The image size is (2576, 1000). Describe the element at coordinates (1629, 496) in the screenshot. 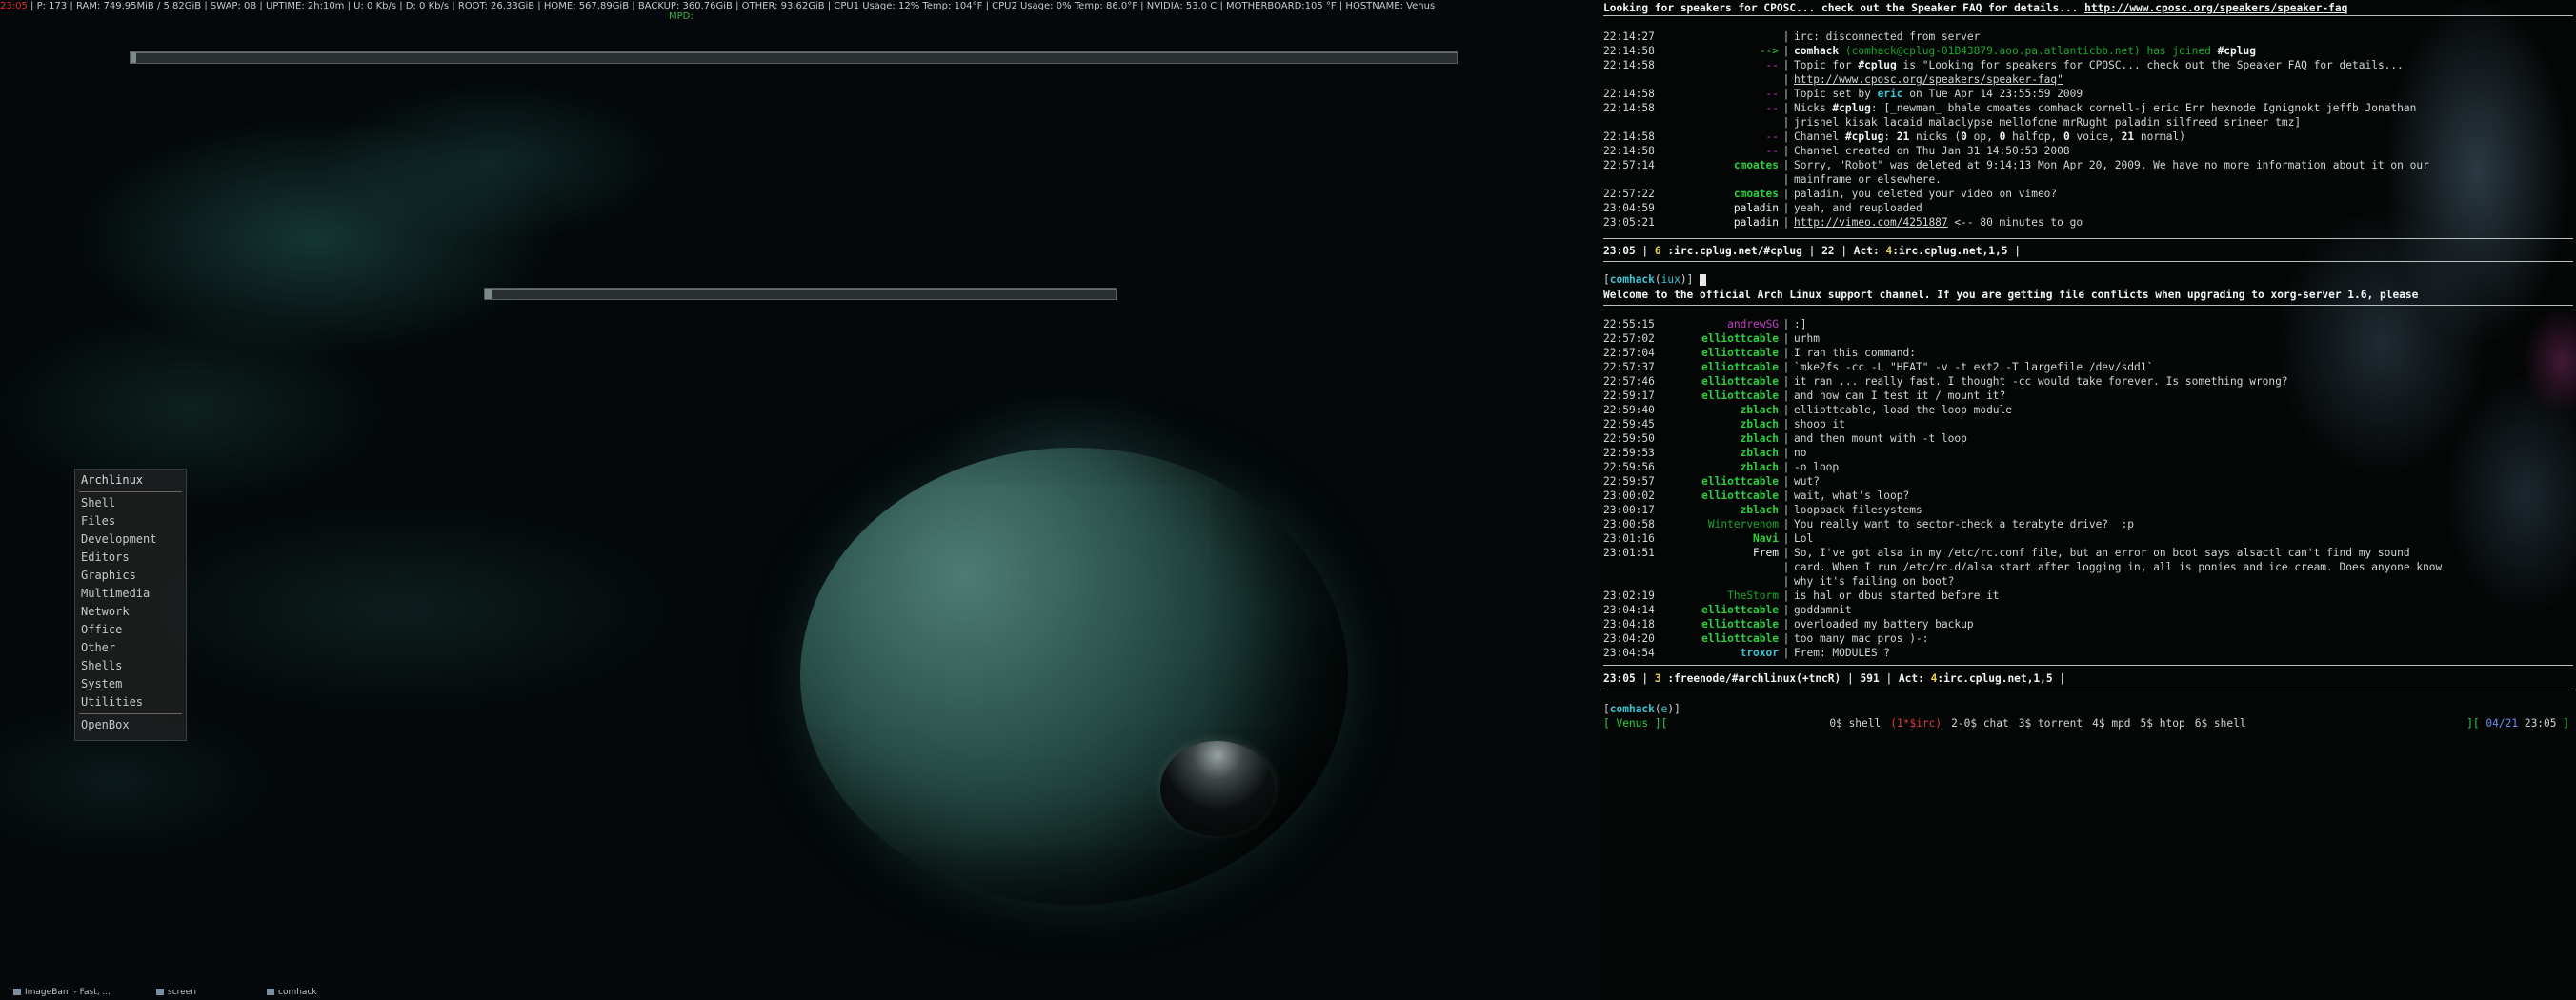

I see `timestamp: 23:00:02` at that location.